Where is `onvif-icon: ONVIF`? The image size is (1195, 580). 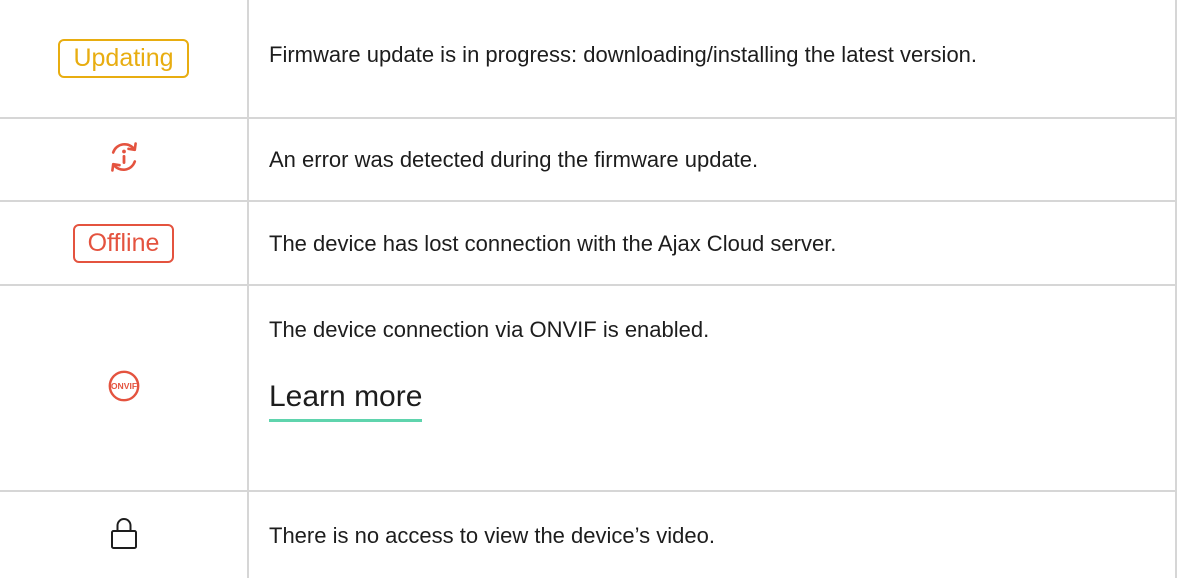
onvif-icon: ONVIF is located at coordinates (124, 386).